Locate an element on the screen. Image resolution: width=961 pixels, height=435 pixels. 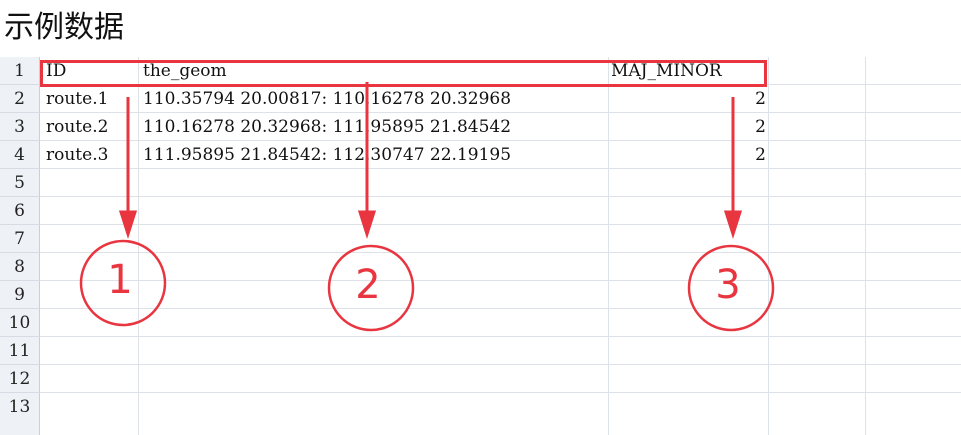
arrow-3-head is located at coordinates (733, 224).